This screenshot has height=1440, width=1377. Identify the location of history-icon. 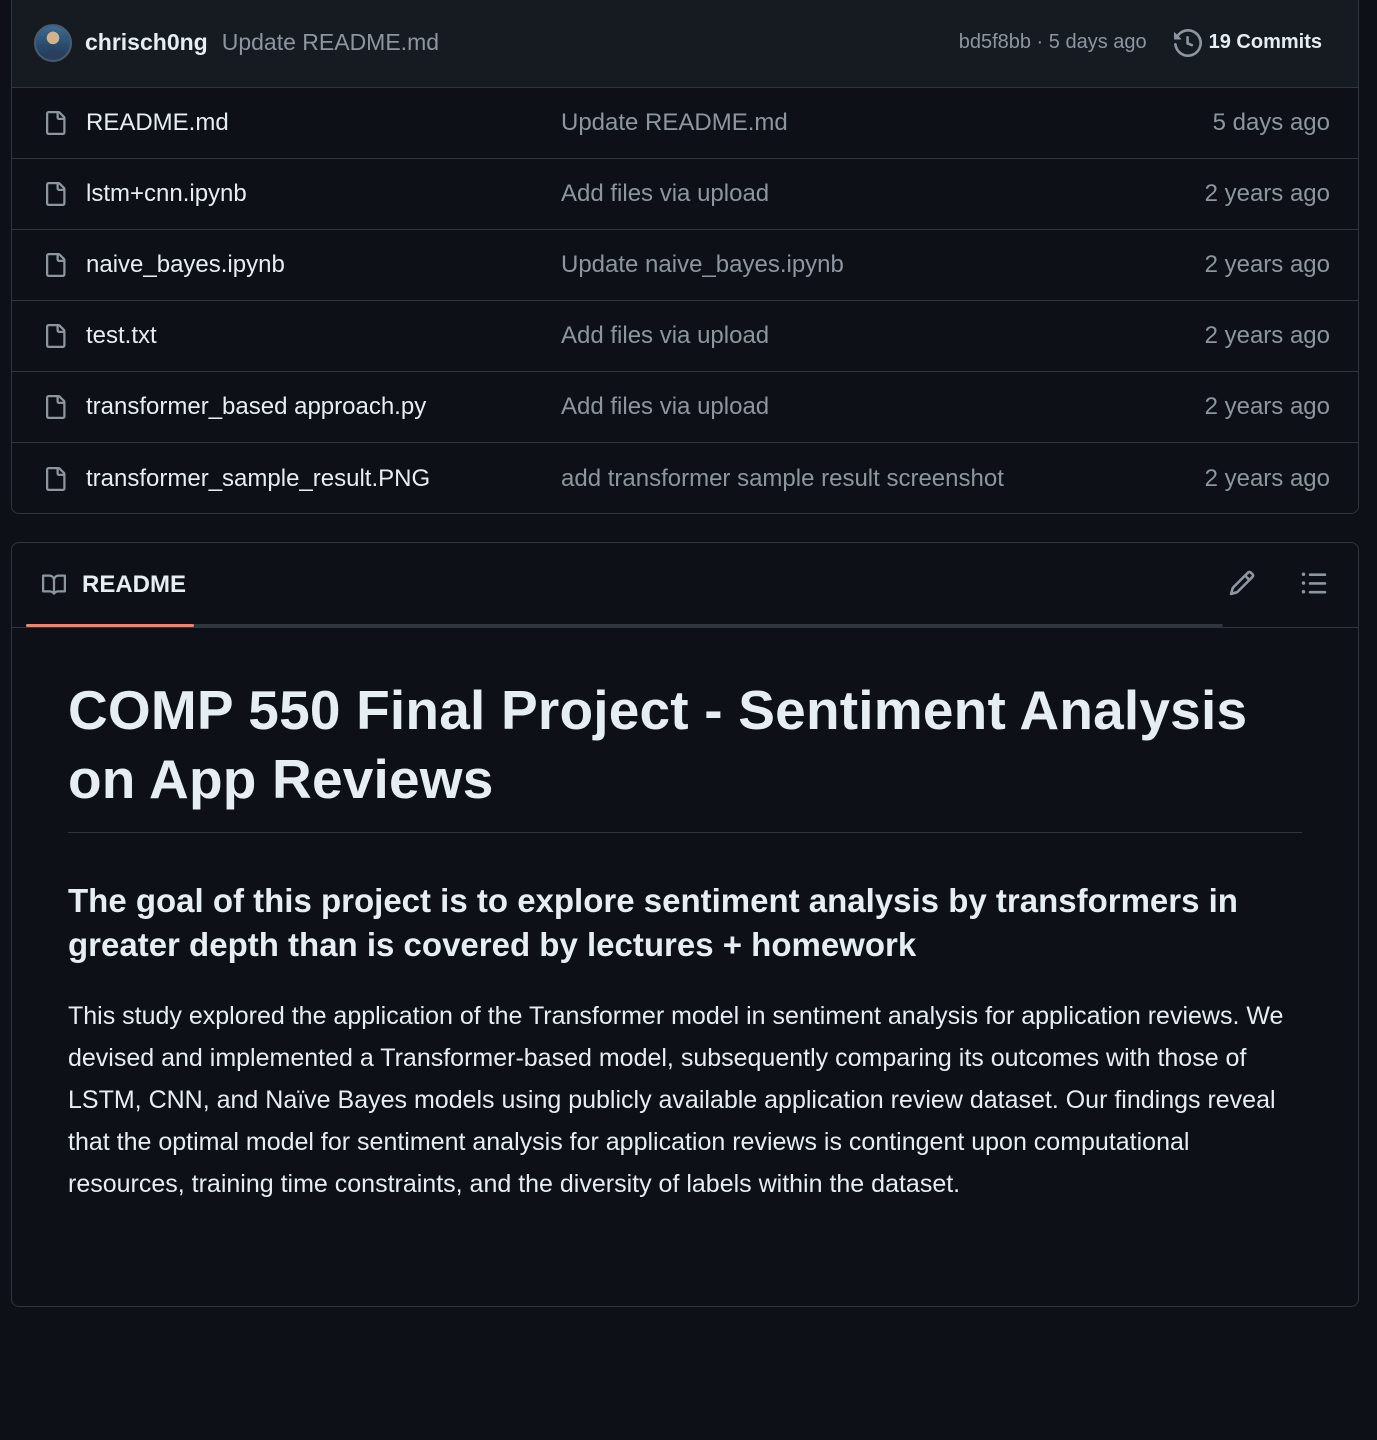
(1188, 43).